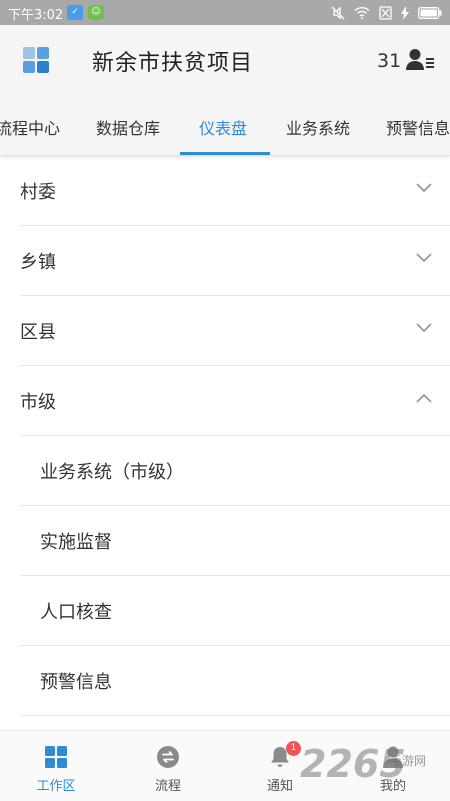 The height and width of the screenshot is (801, 450). I want to click on app-header: 新余市扶贫项目 31, so click(225, 60).